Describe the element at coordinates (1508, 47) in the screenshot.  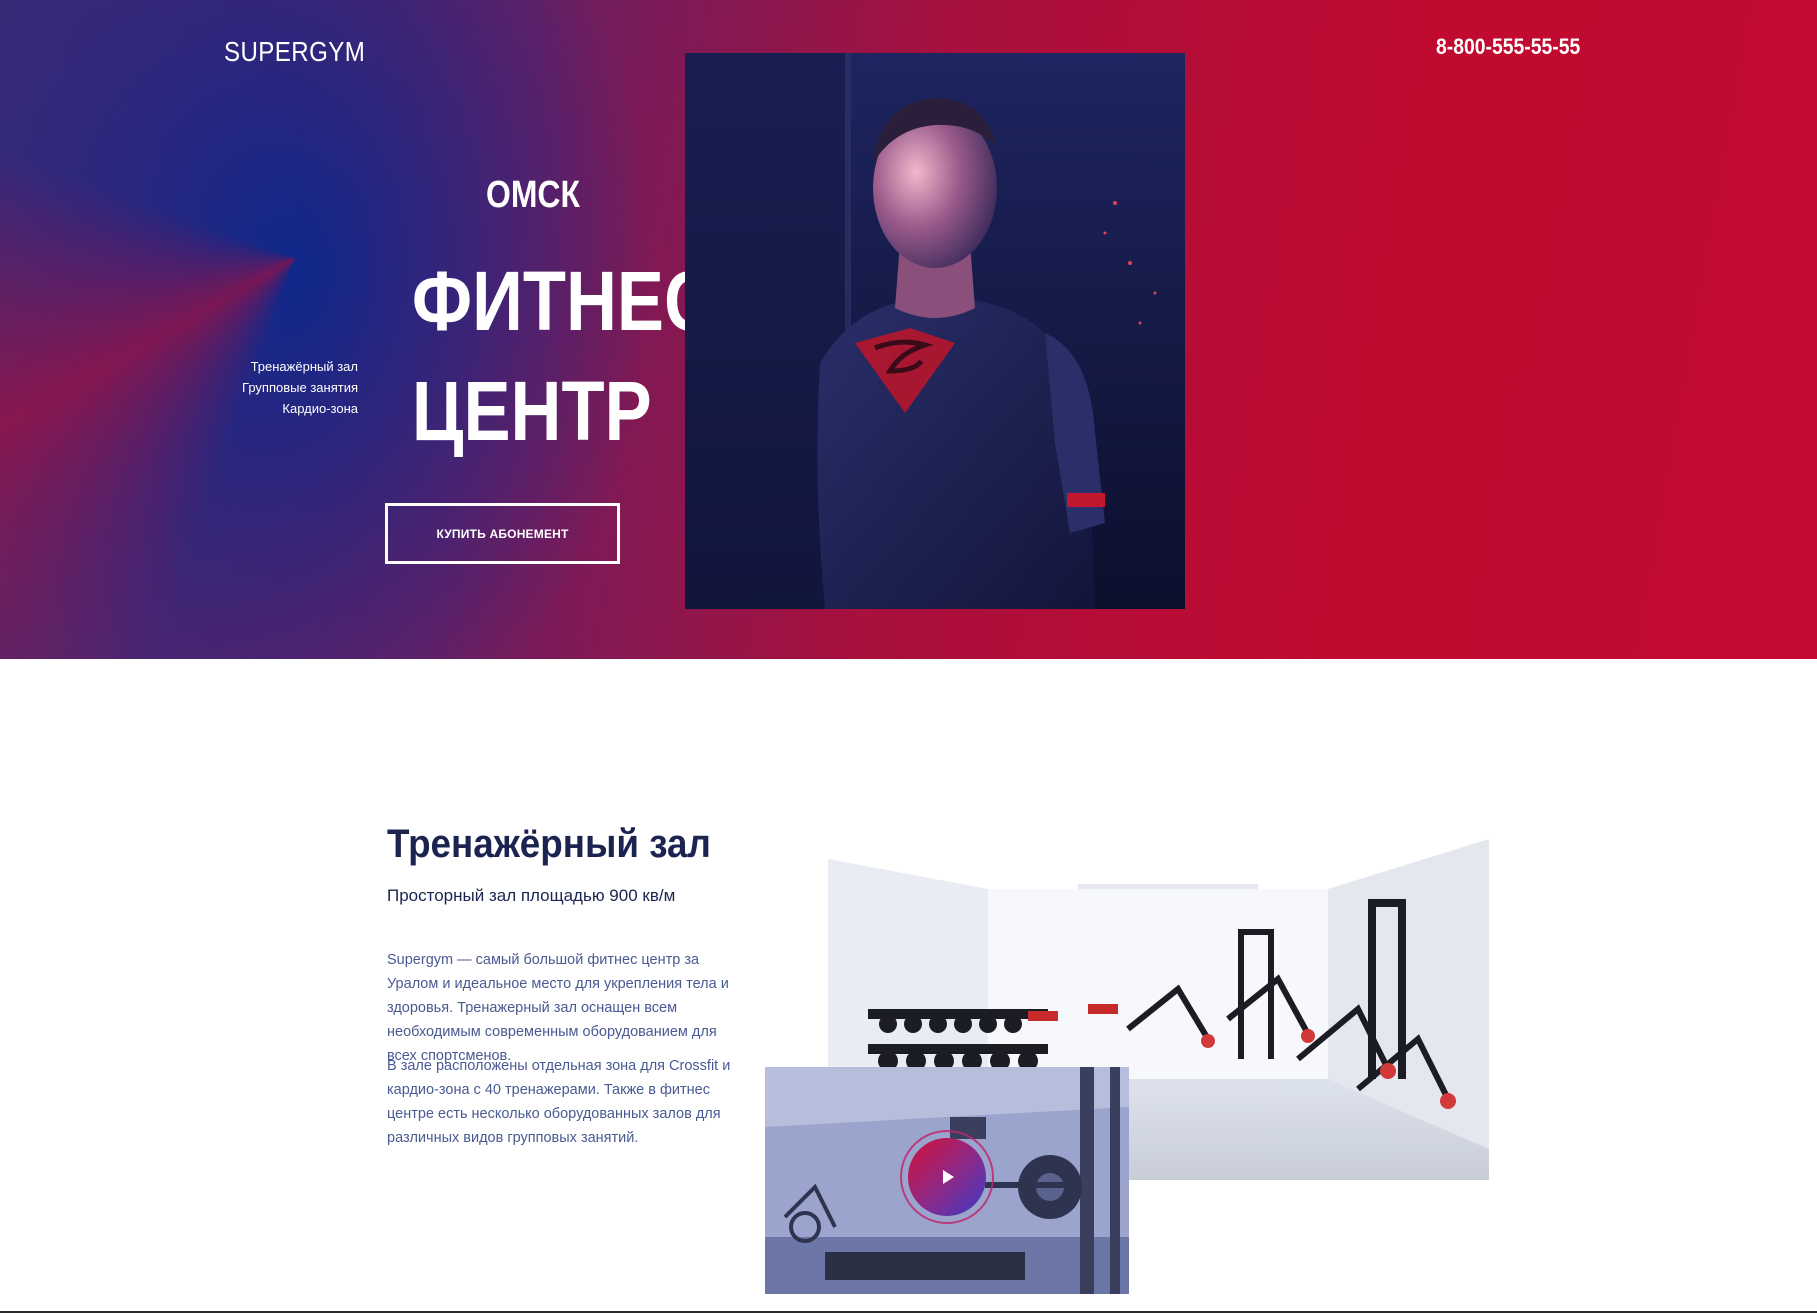
I see `phone-number: 8-800-555-55-55` at that location.